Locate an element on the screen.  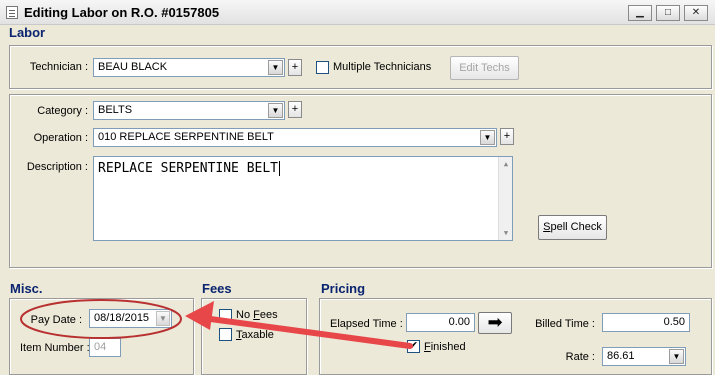
annotation-arrow-shaft is located at coordinates (306, 332).